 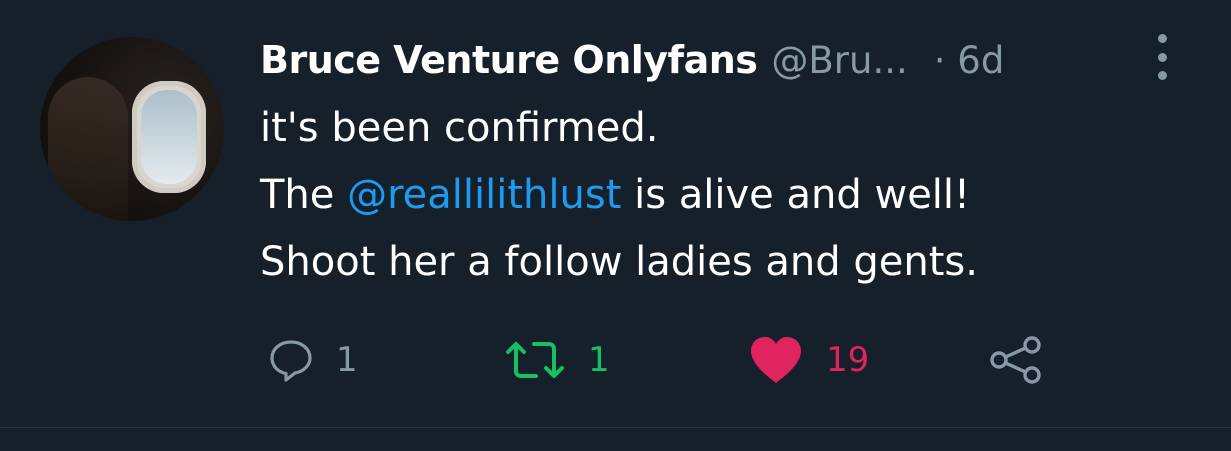 I want to click on share-icon, so click(x=1015, y=360).